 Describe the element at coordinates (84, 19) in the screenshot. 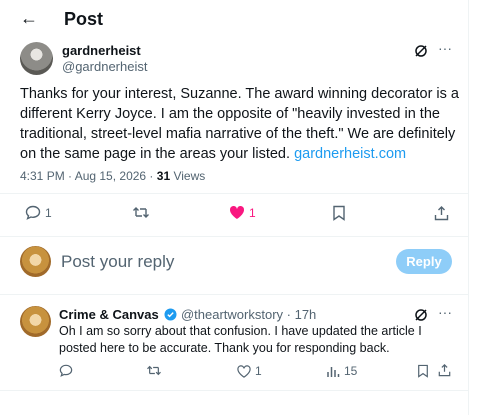

I see `page-title: Post` at that location.